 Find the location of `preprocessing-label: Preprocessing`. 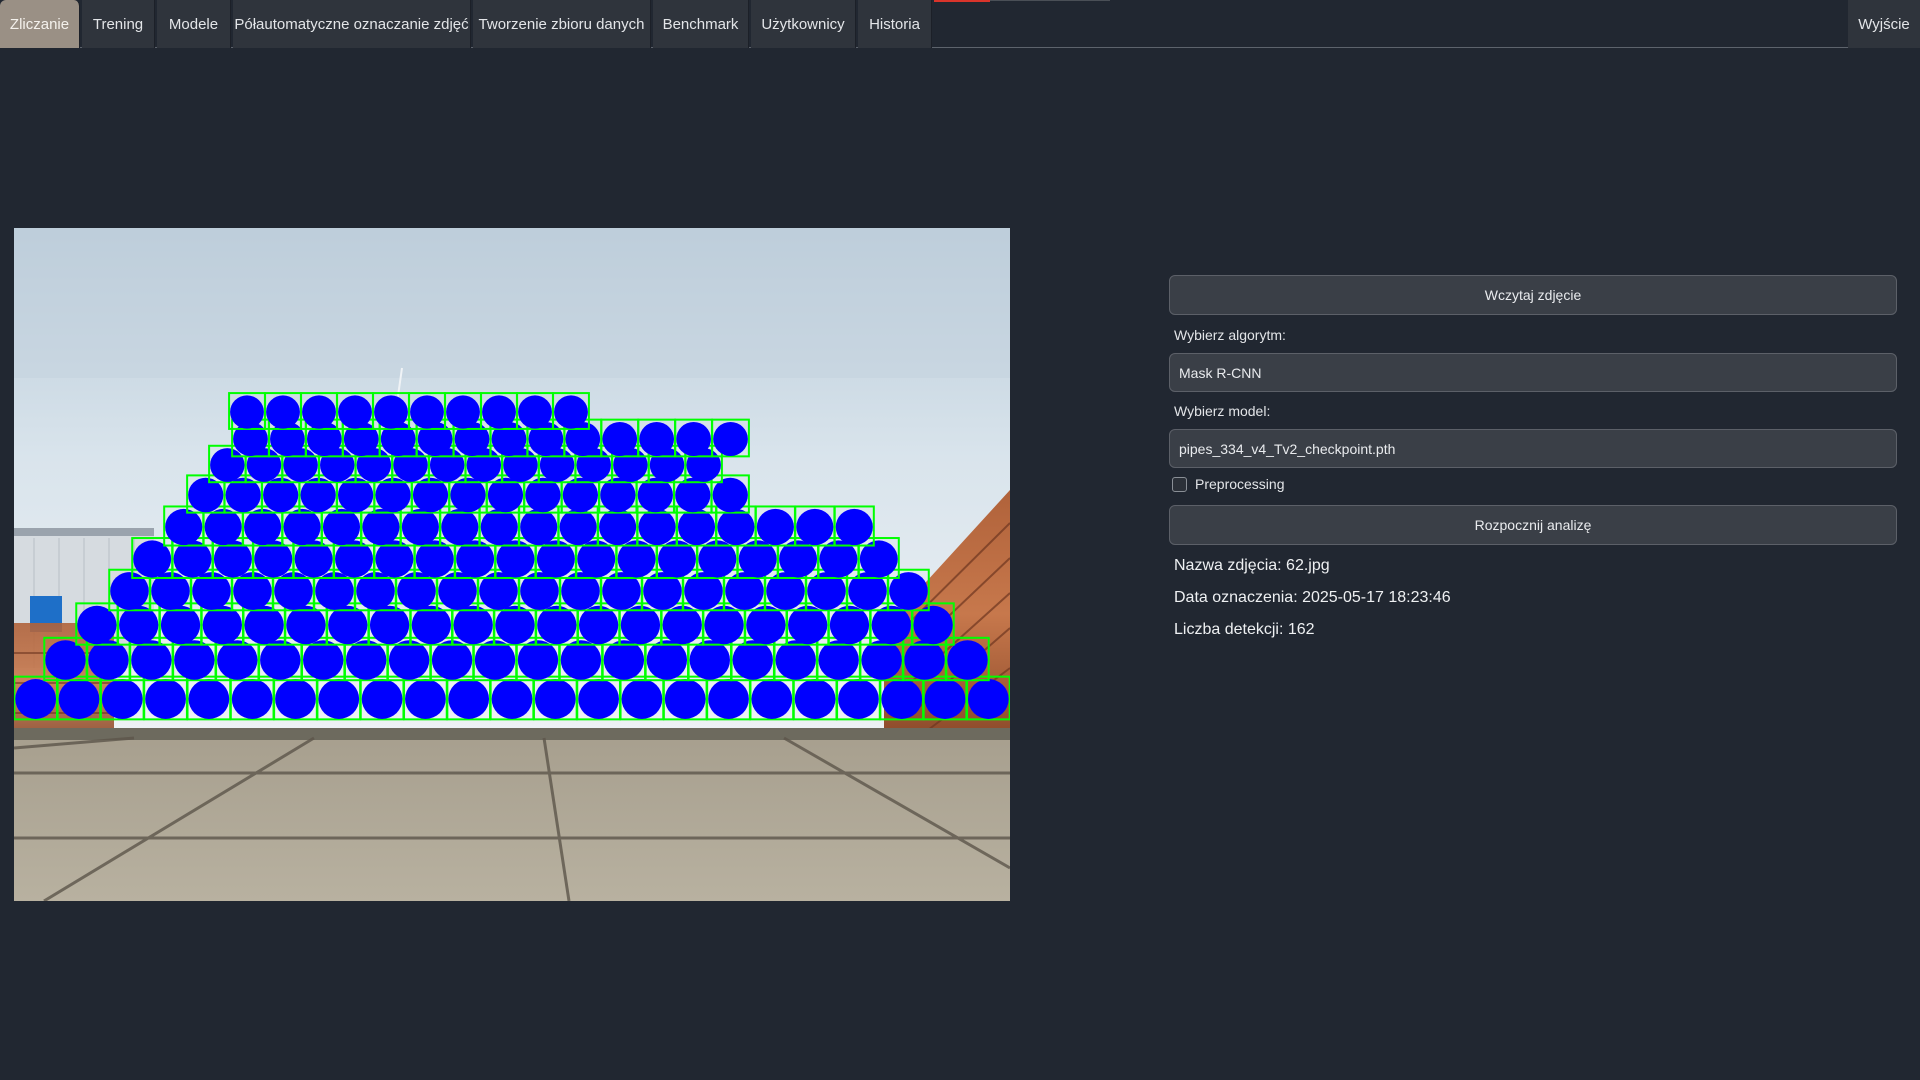

preprocessing-label: Preprocessing is located at coordinates (1240, 484).